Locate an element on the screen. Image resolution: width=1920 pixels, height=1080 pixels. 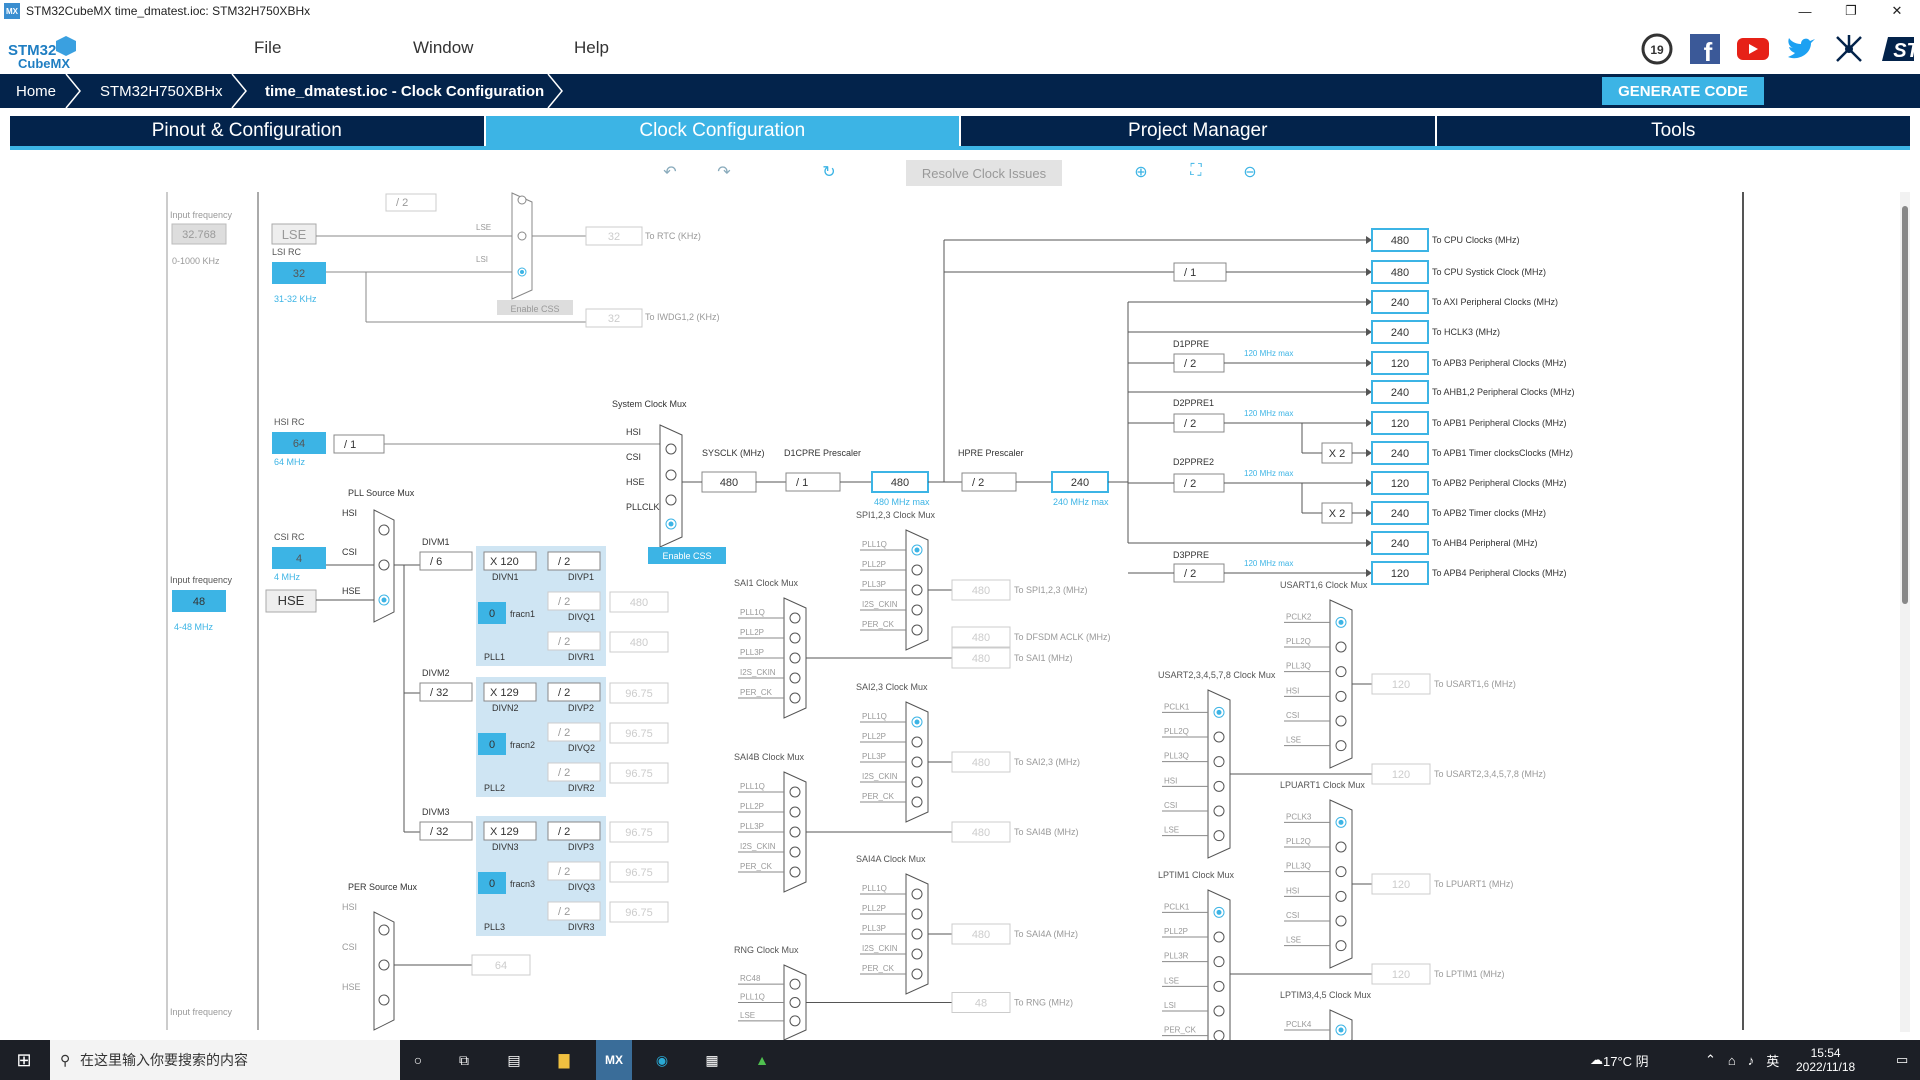
zoom-out-icon: ⊖ is located at coordinates (1250, 172).